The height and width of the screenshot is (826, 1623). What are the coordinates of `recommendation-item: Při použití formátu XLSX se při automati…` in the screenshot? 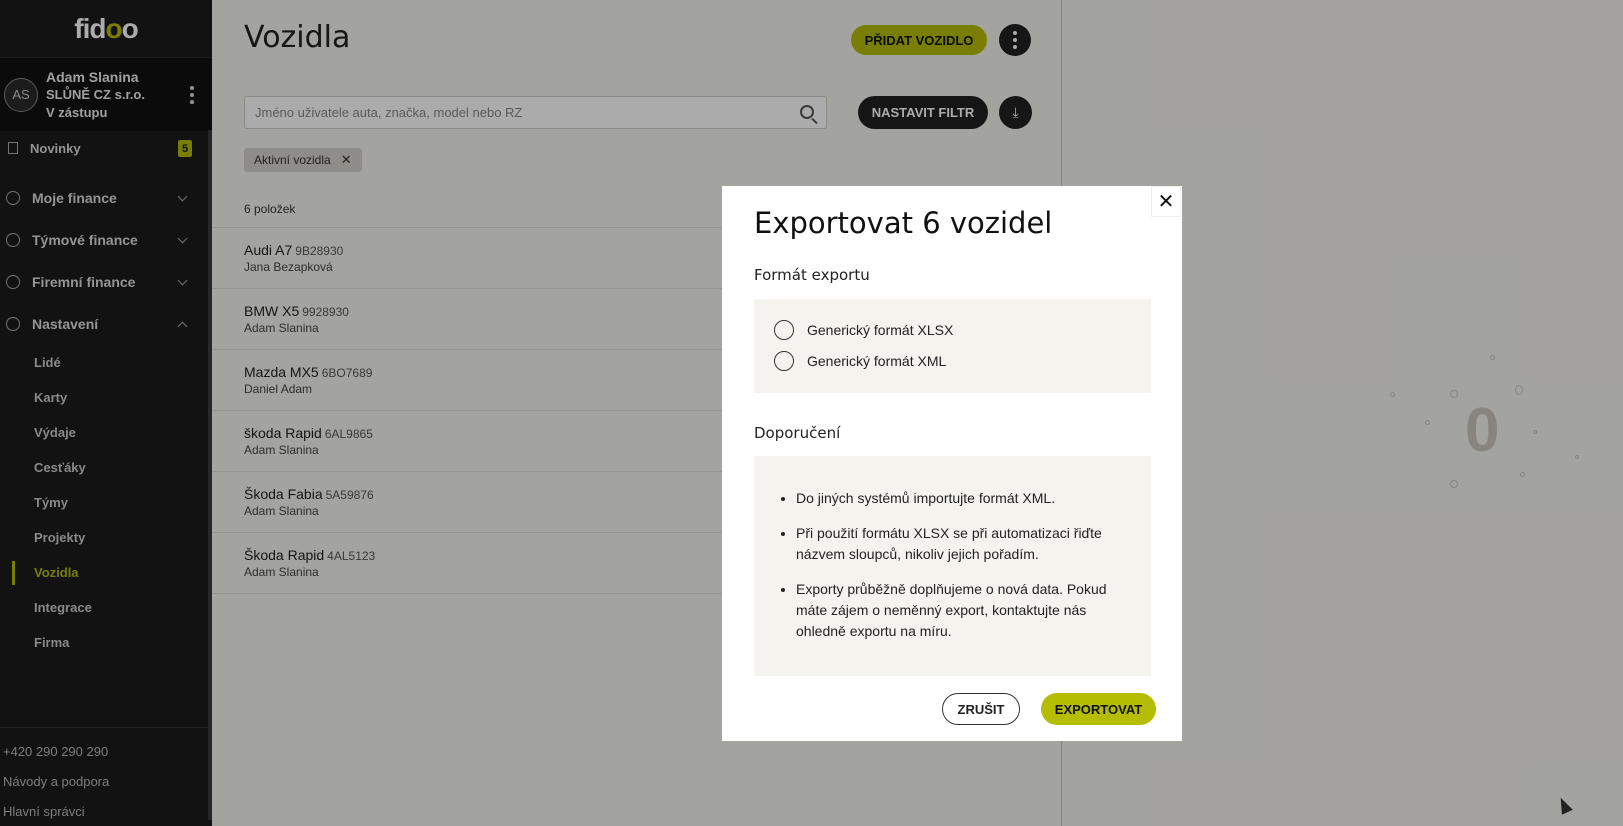 It's located at (966, 544).